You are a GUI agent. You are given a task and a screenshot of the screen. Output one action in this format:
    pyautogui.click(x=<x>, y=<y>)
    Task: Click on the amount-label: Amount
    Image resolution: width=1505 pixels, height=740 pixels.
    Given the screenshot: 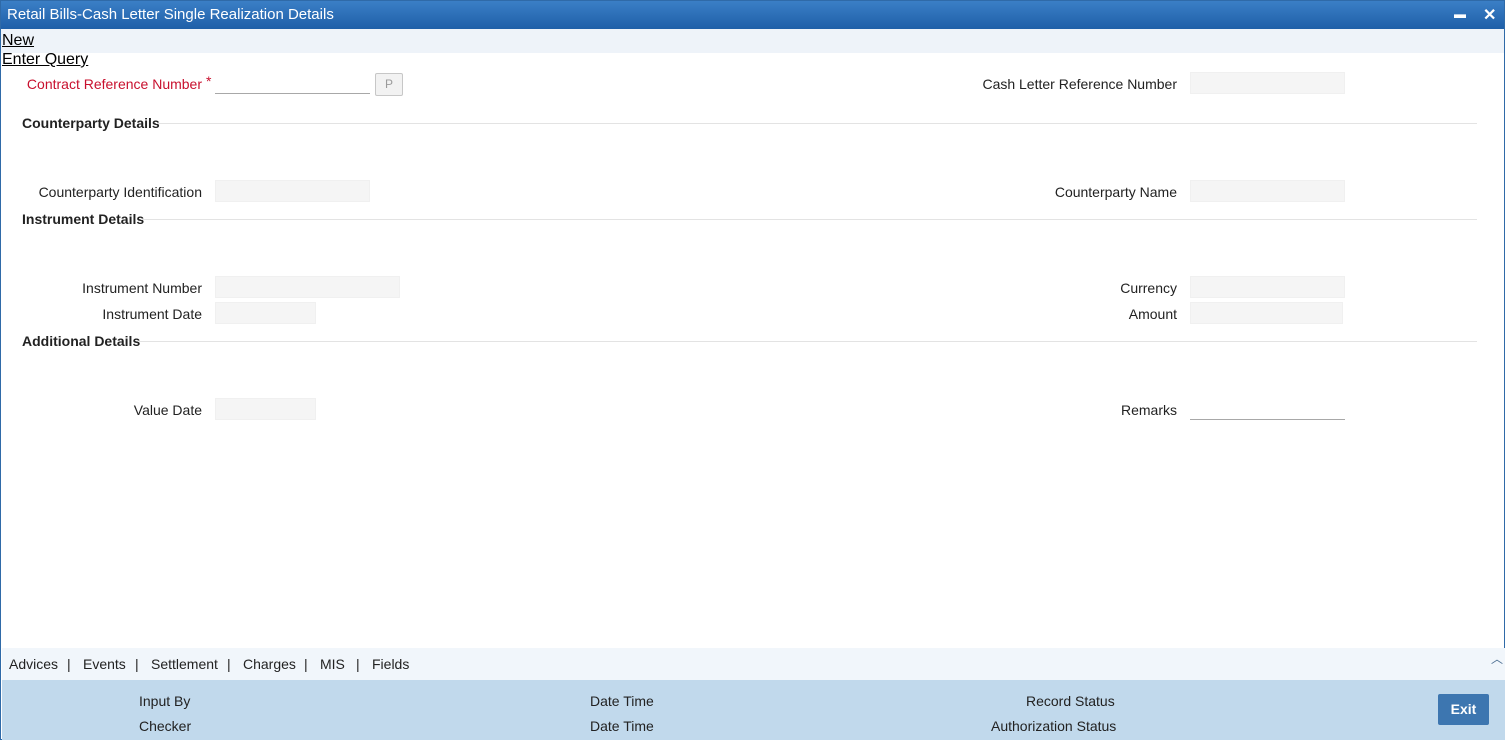 What is the action you would take?
    pyautogui.click(x=1152, y=314)
    